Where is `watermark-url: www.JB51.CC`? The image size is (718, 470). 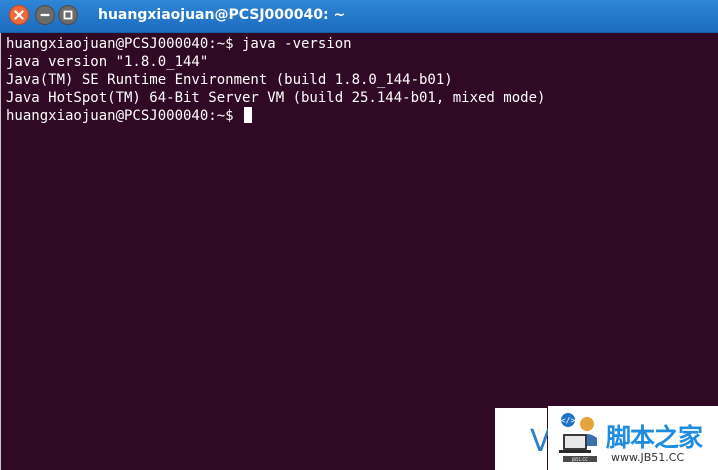 watermark-url: www.JB51.CC is located at coordinates (648, 457).